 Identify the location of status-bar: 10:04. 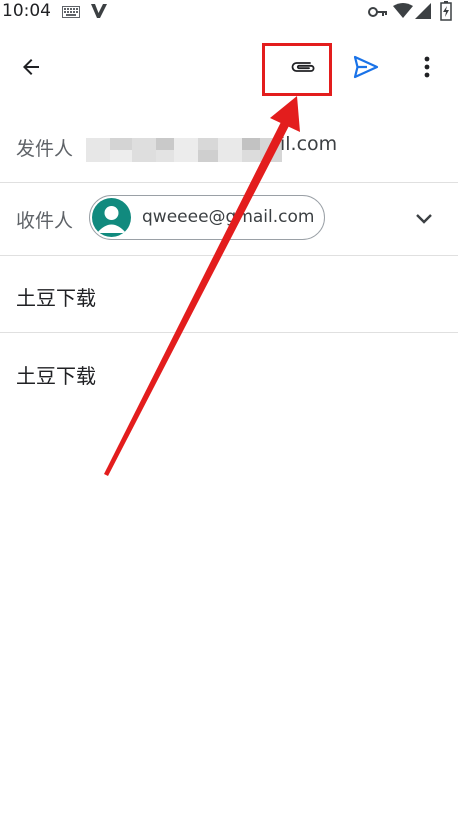
(229, 12).